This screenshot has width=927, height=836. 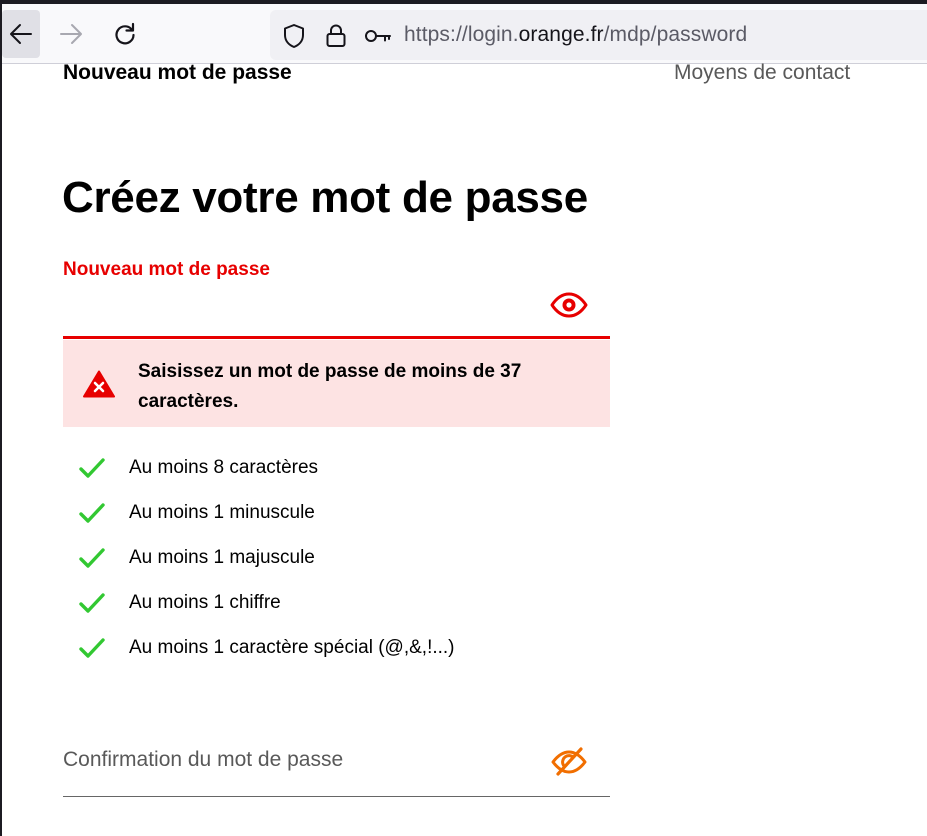 I want to click on url-text: https://login.orange.fr/mdp/password, so click(x=575, y=35).